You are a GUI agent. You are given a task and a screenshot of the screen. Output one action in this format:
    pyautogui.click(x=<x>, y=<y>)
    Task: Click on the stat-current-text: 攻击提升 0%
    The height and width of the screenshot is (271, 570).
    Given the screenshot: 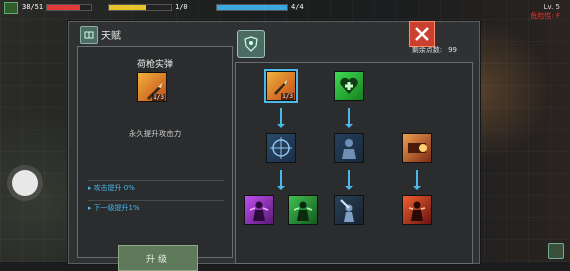 What is the action you would take?
    pyautogui.click(x=114, y=188)
    